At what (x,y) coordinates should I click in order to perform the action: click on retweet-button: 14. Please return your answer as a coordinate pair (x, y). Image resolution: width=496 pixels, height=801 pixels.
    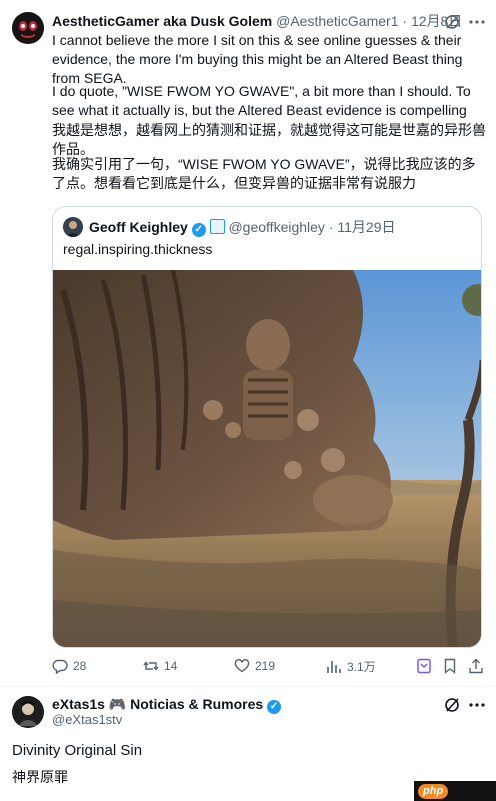
    Looking at the image, I should click on (160, 666).